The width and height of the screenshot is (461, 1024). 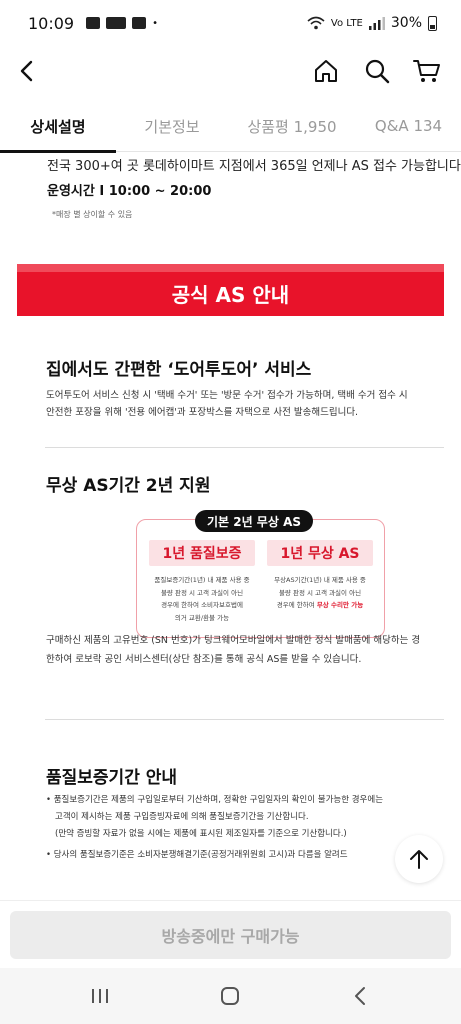 I want to click on system-nav-bar, so click(x=230, y=996).